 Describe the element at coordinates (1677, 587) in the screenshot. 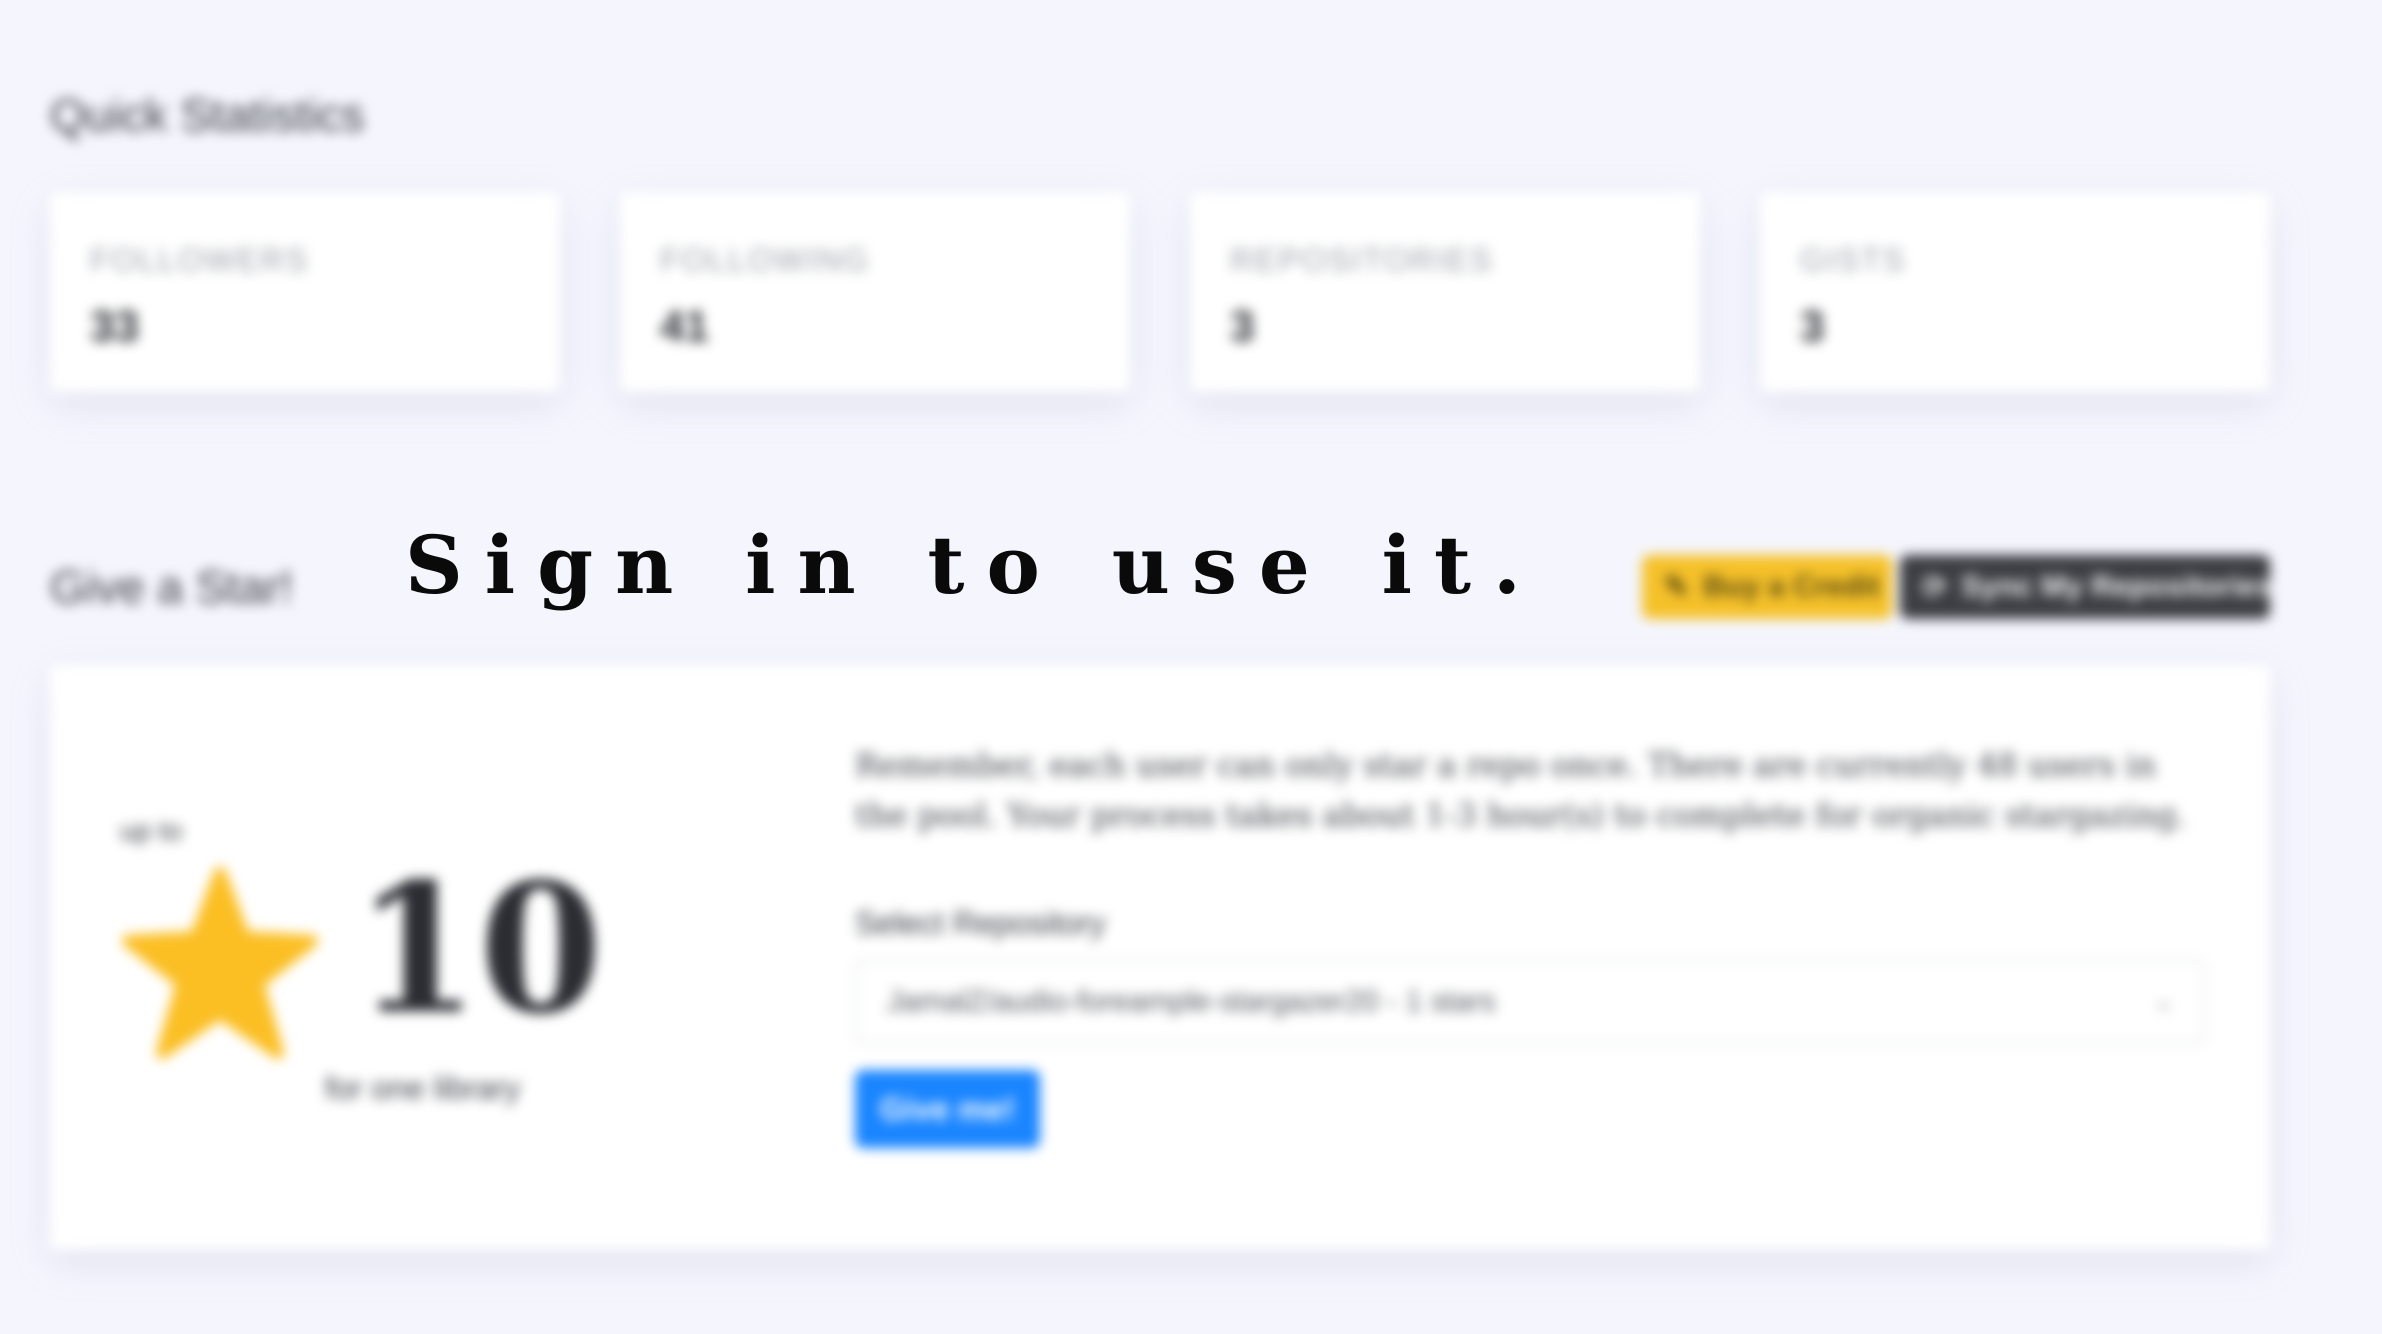

I see `pencil-icon: ✎` at that location.